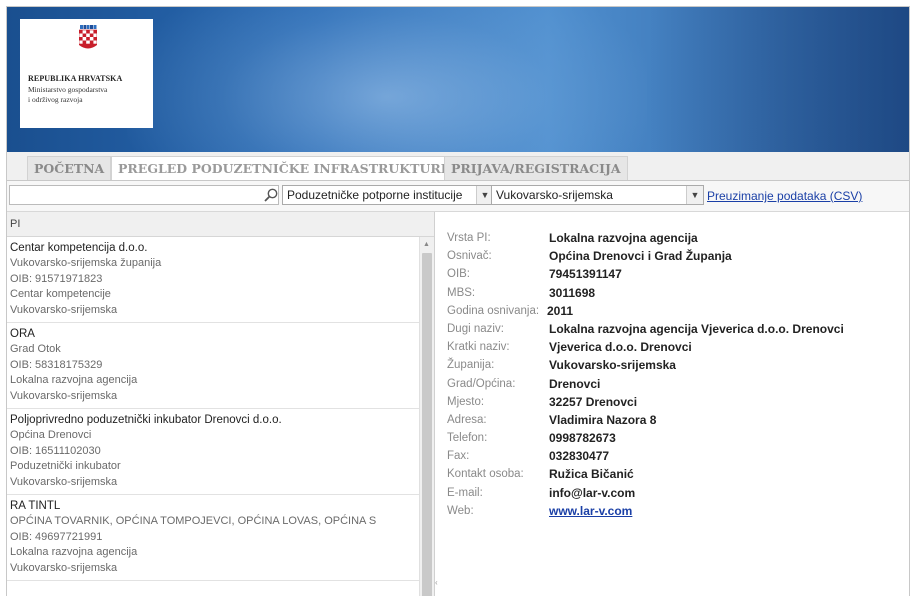 Image resolution: width=914 pixels, height=596 pixels. I want to click on list-item-oib: OIB: 16511102030, so click(55, 450).